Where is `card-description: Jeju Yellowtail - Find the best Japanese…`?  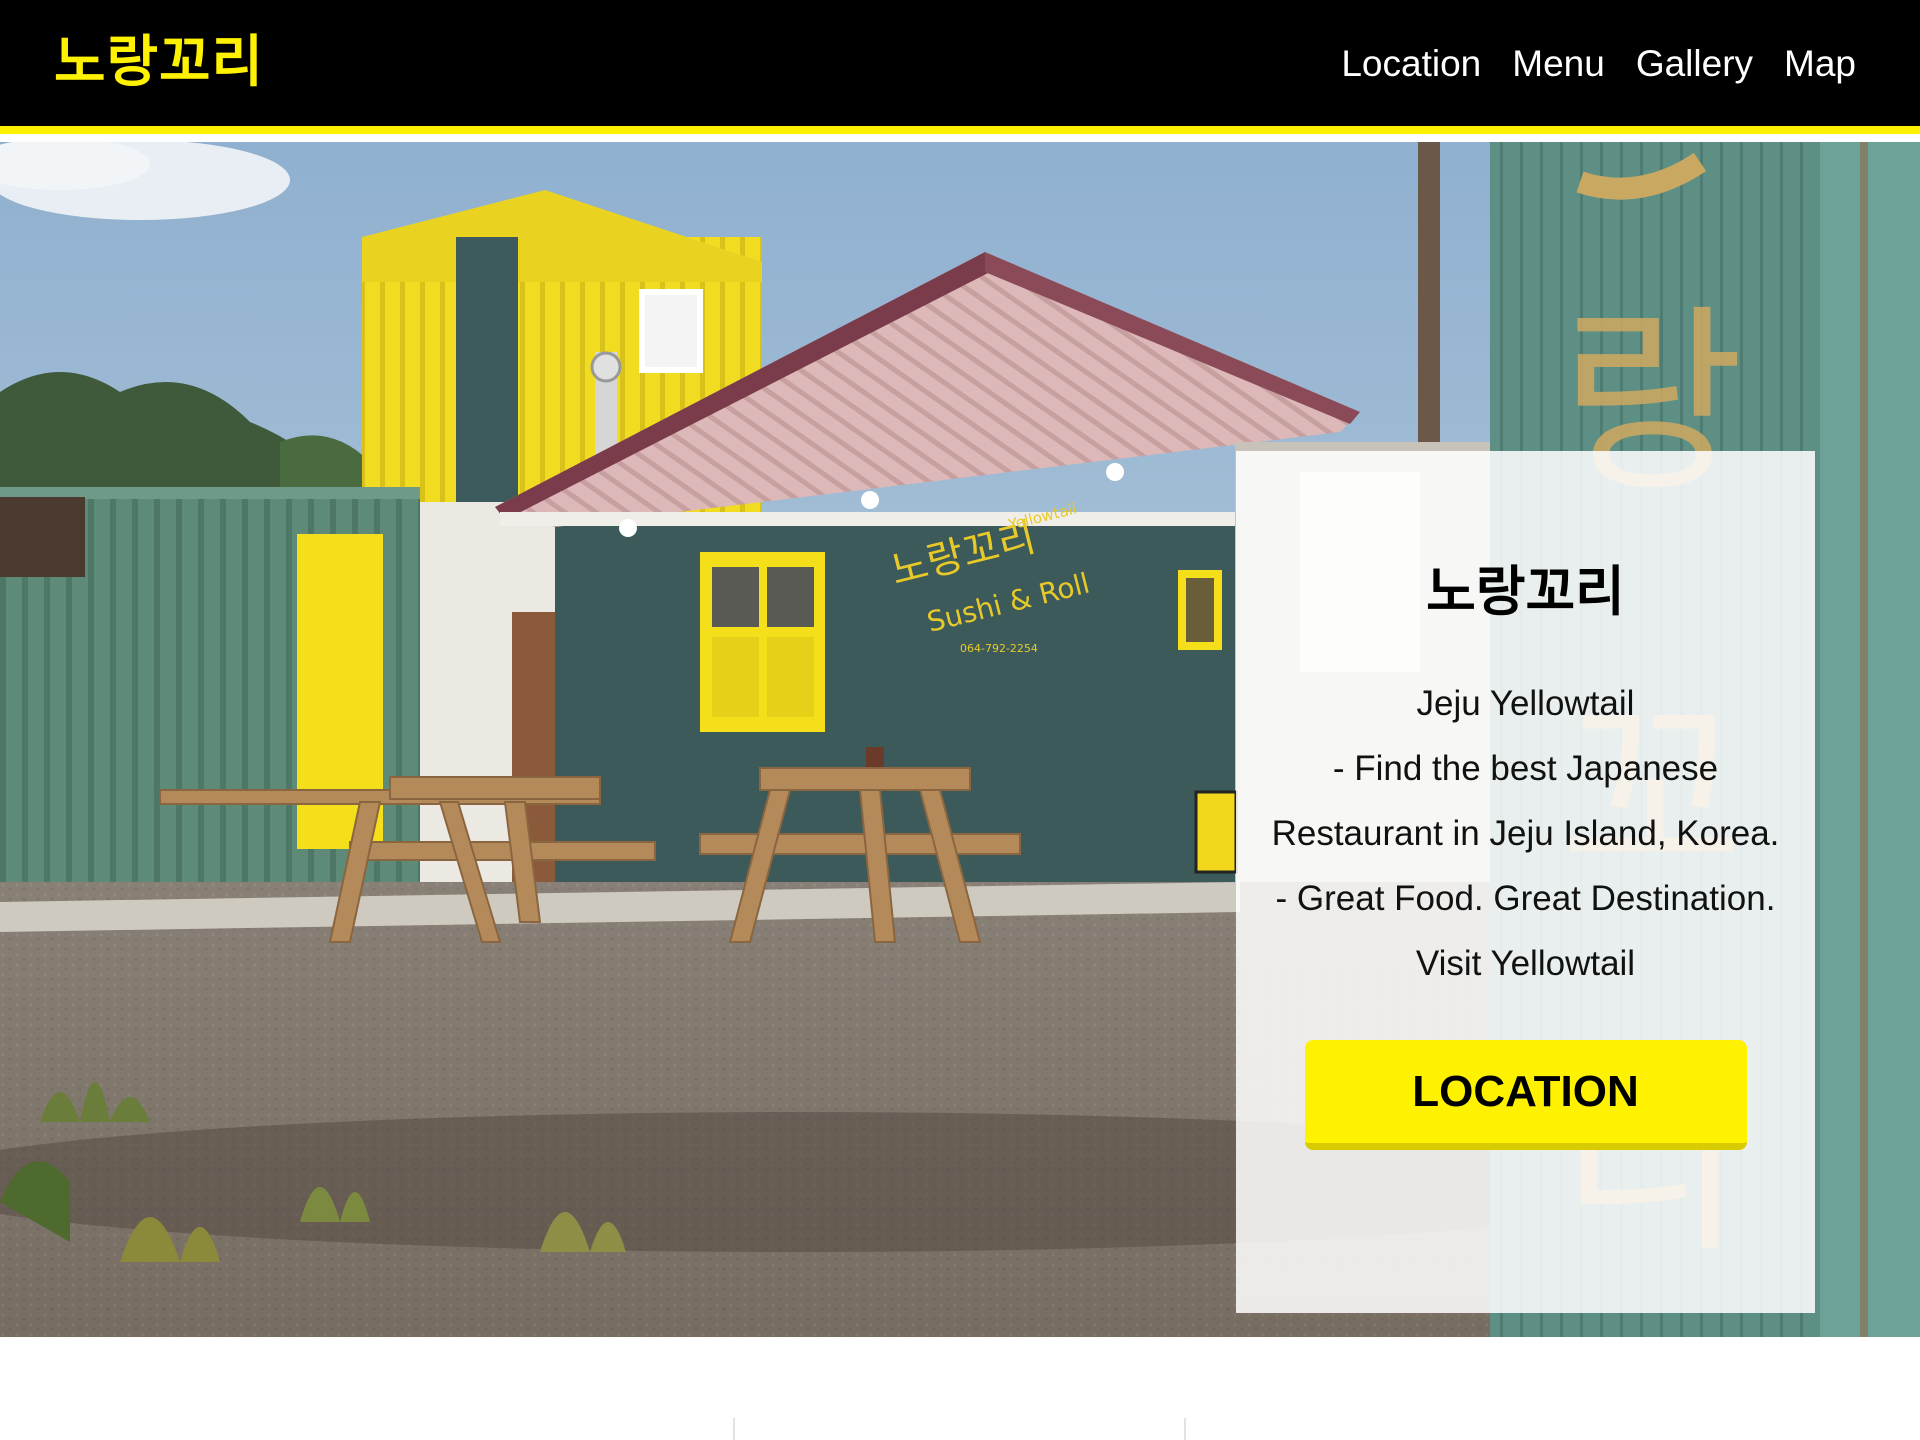
card-description: Jeju Yellowtail - Find the best Japanese… is located at coordinates (1526, 833).